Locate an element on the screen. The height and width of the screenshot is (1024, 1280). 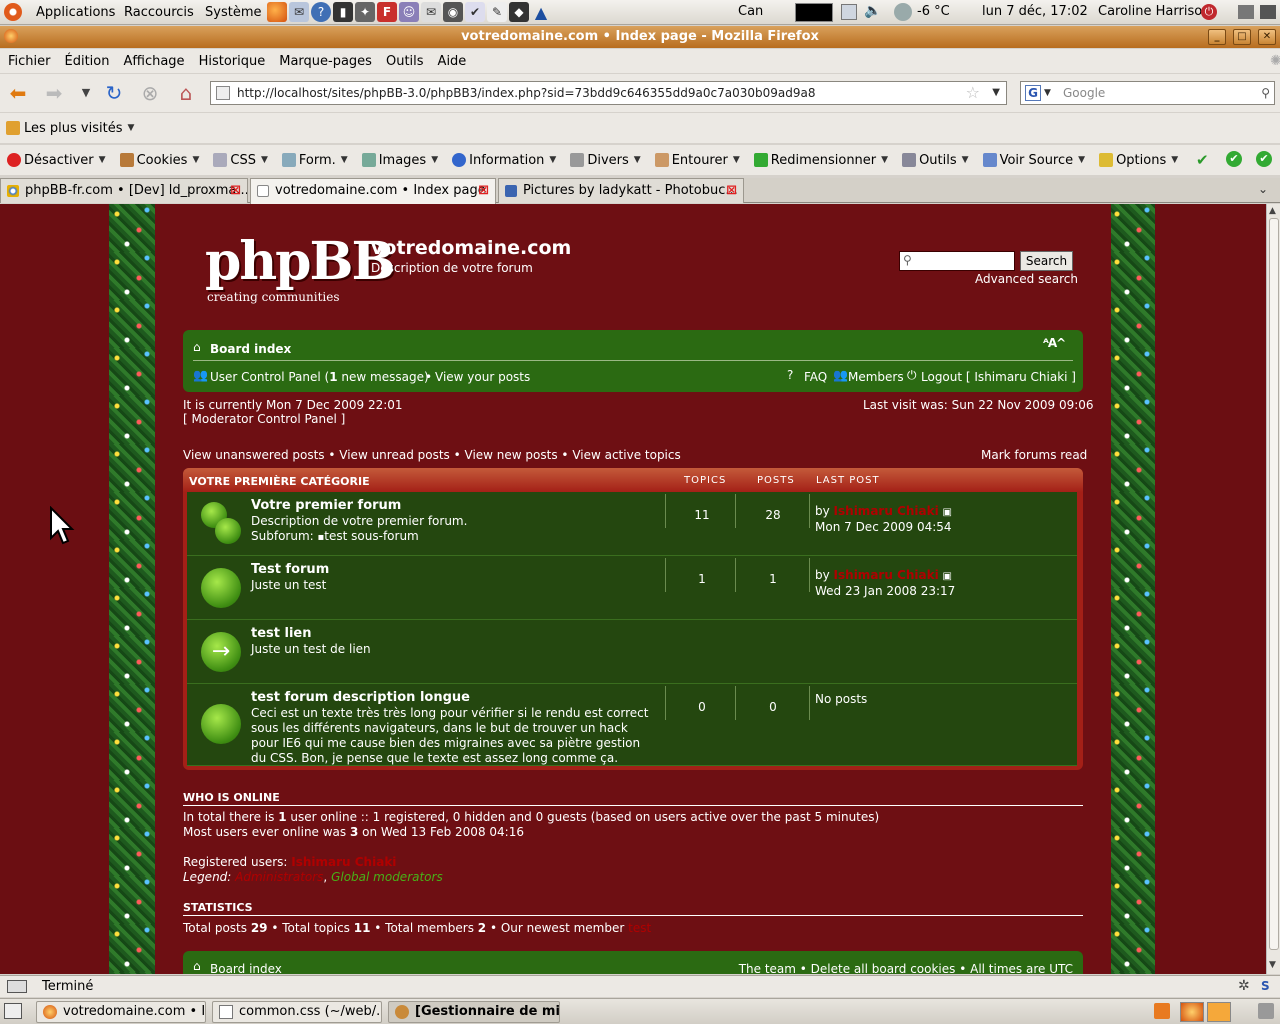
site-name: votredomaine.com is located at coordinates (471, 248).